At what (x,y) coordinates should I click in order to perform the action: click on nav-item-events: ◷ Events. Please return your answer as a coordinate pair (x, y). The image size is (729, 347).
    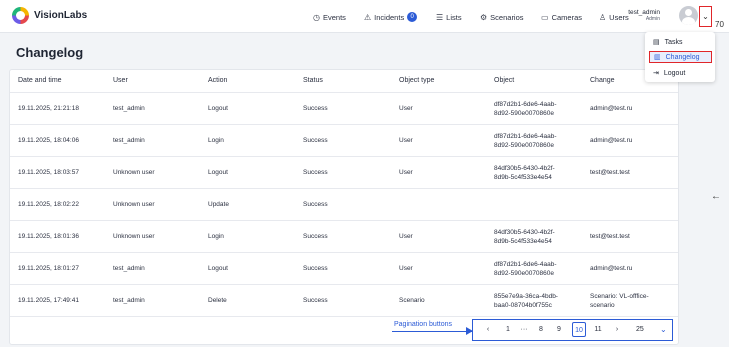
    Looking at the image, I should click on (329, 17).